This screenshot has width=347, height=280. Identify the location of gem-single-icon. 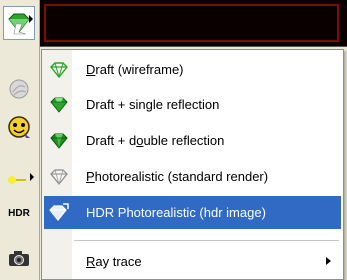
(59, 104).